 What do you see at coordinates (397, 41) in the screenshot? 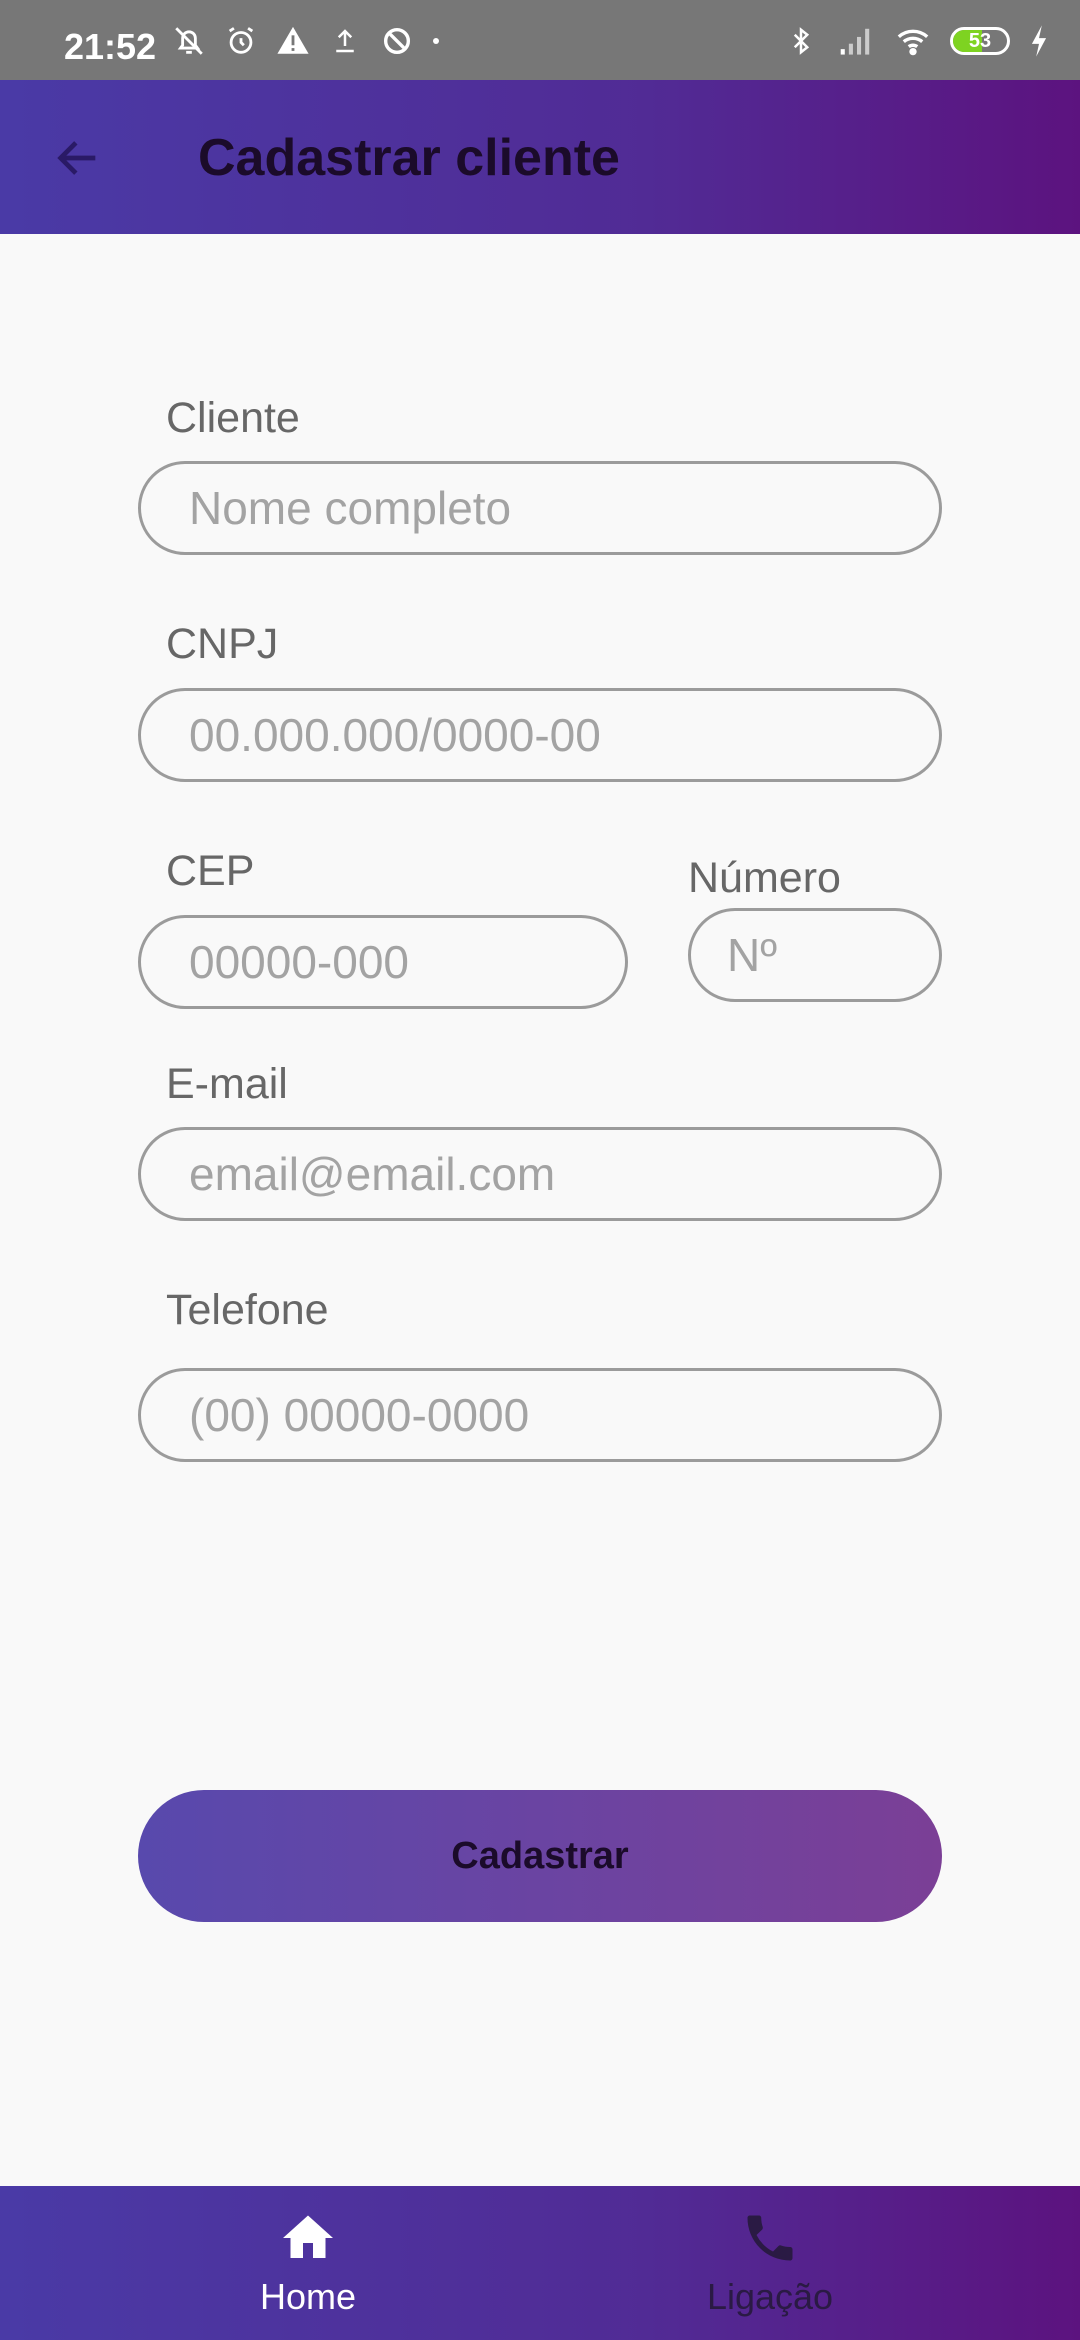
I see `data-saver-icon` at bounding box center [397, 41].